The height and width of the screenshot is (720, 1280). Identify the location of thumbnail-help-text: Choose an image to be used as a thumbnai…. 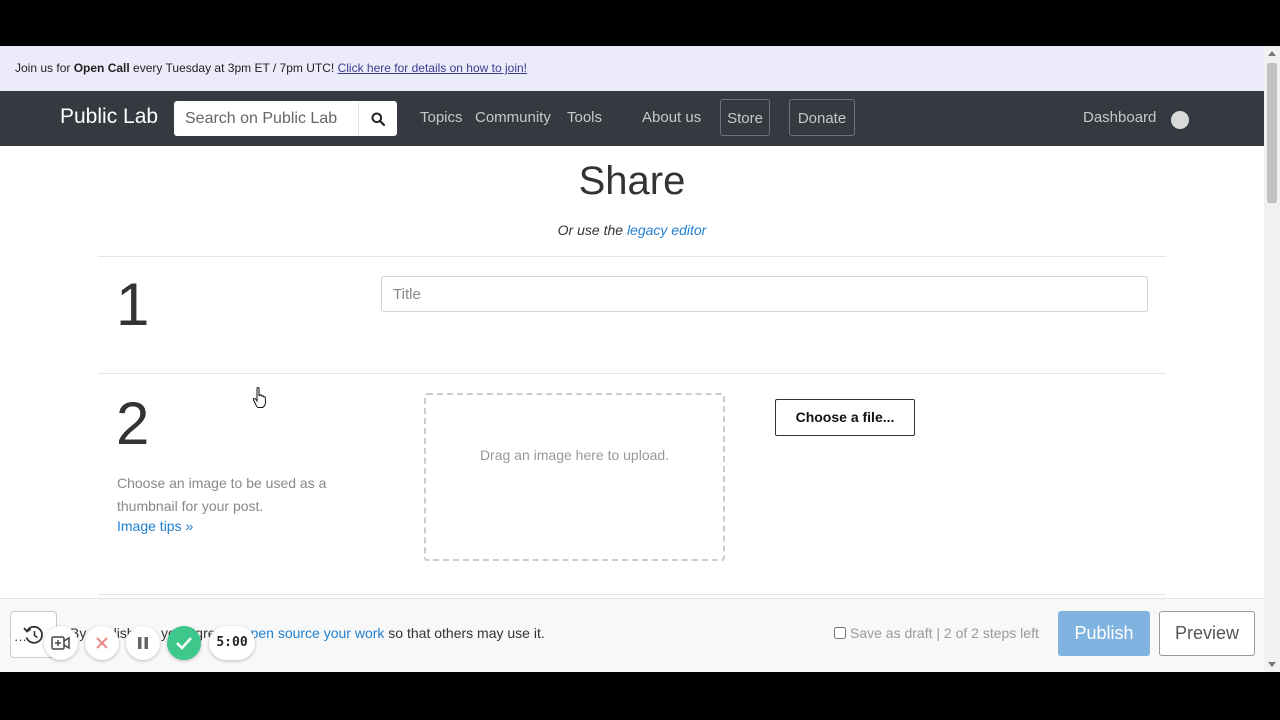
(222, 494).